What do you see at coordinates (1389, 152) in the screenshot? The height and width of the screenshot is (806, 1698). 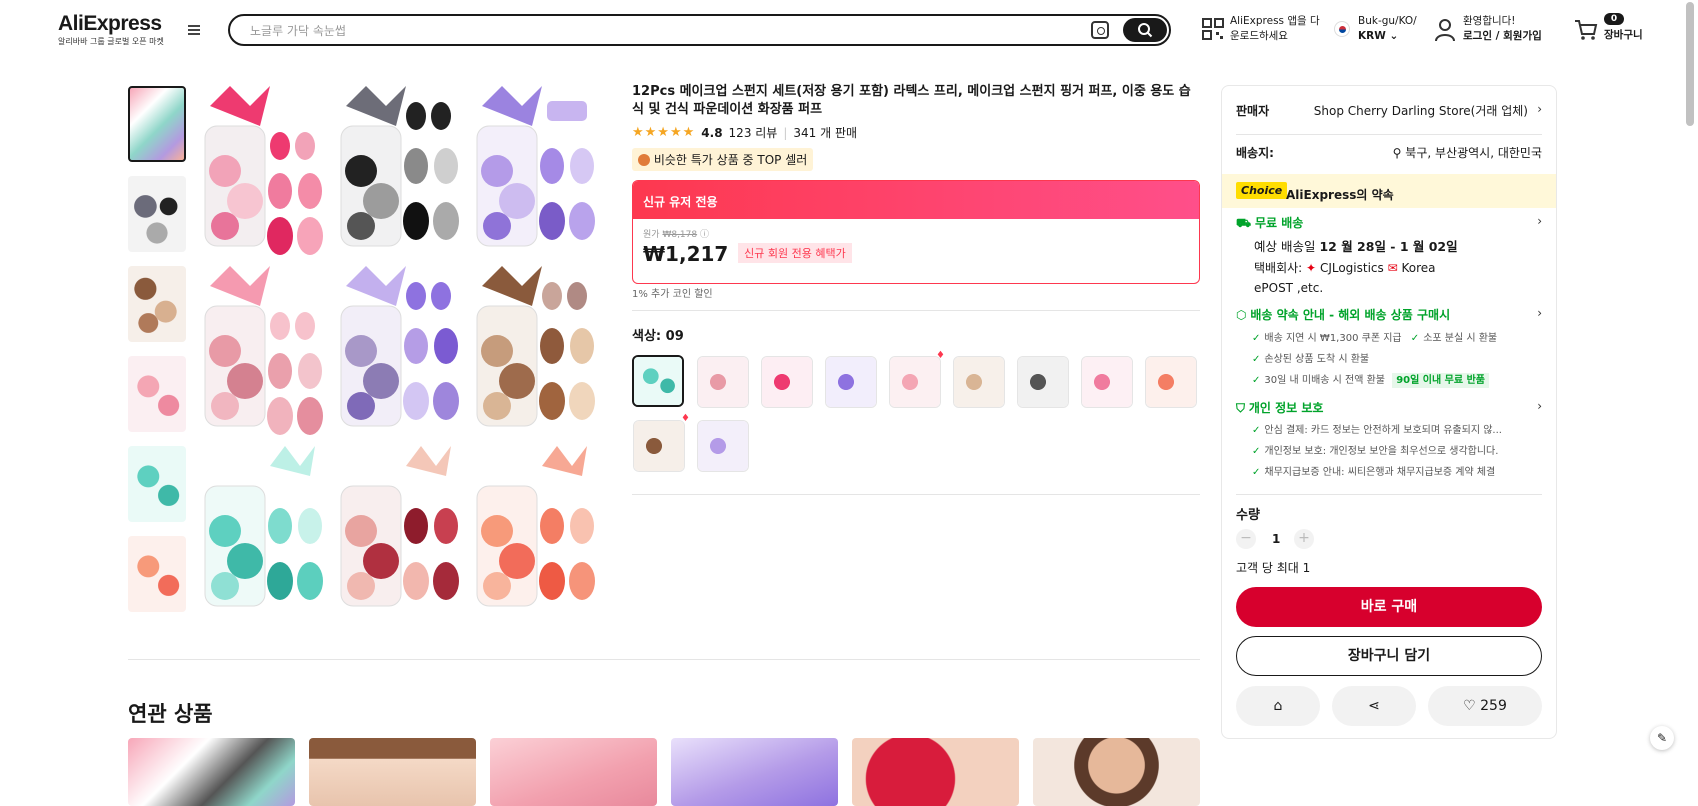 I see `ship-to-row: 배송지: ⚲ 북구, 부산광역시, 대한민국` at bounding box center [1389, 152].